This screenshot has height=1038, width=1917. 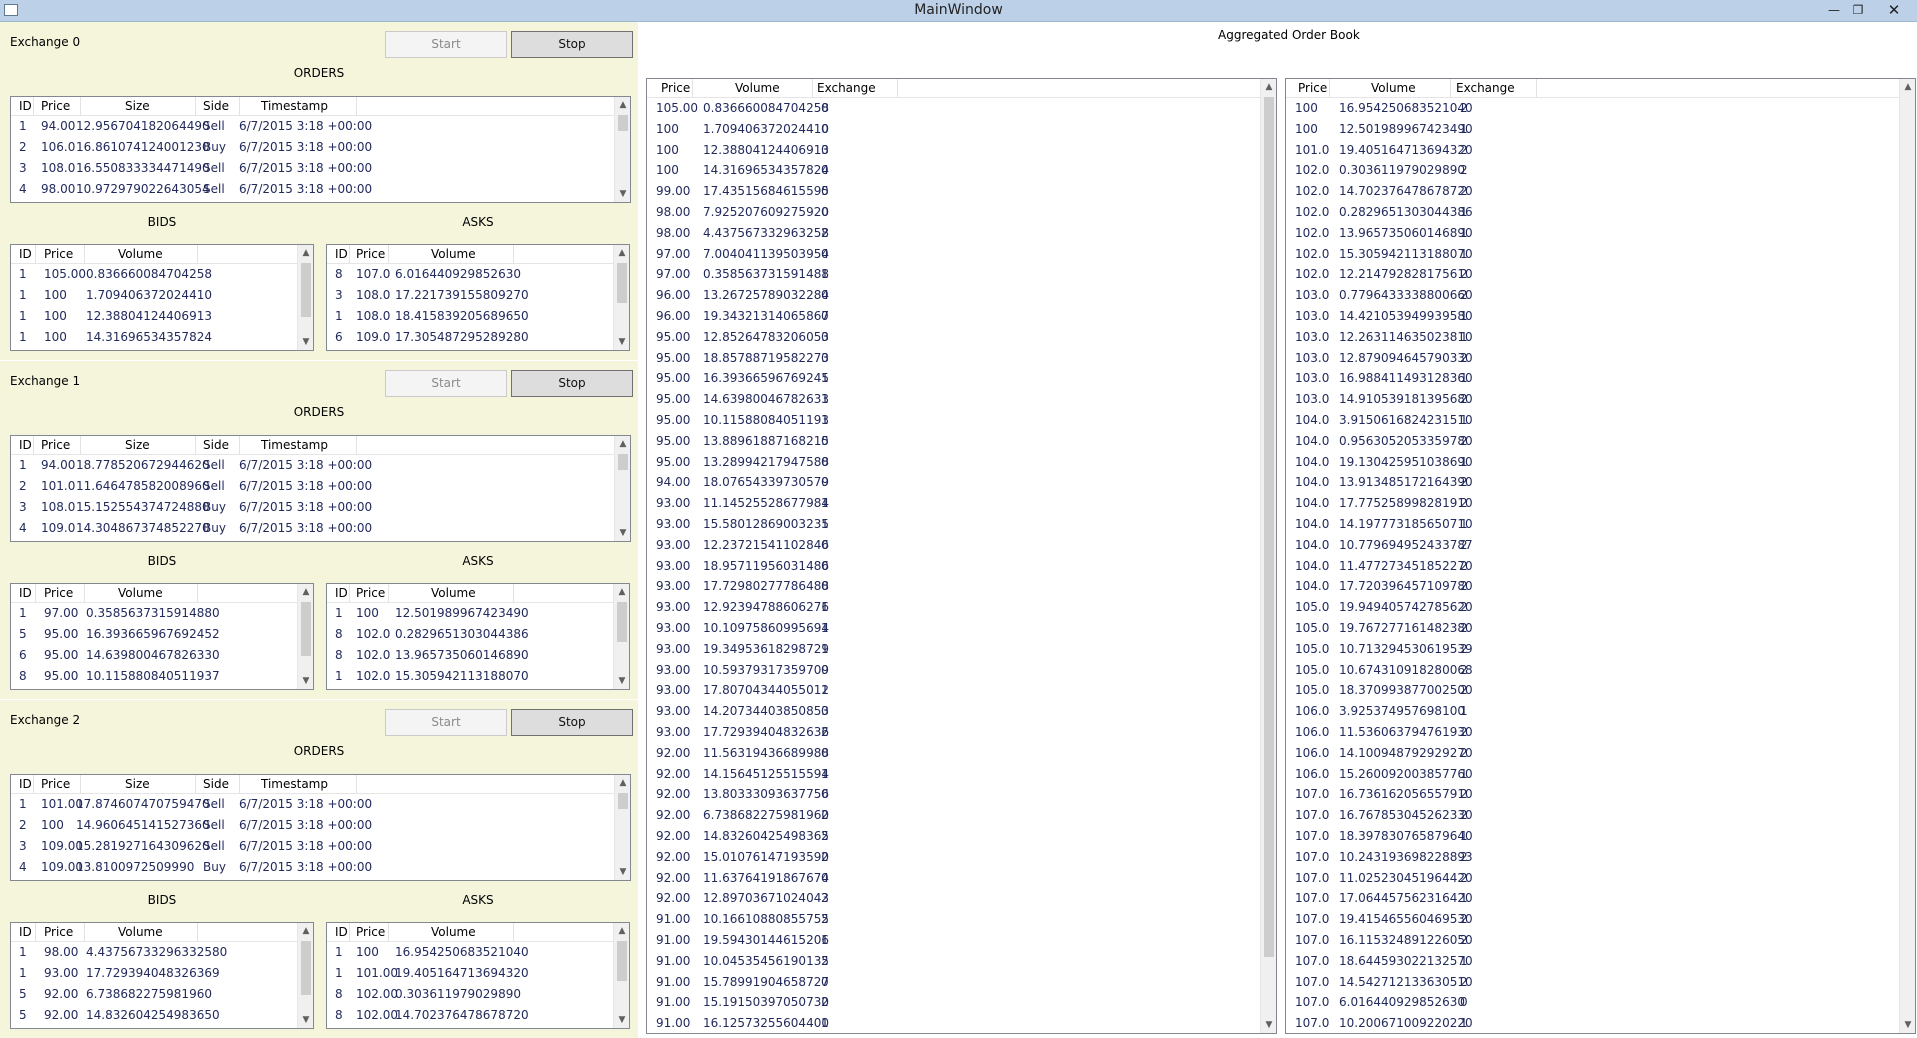 I want to click on table-row: 1 100 12.501989967423490, so click(x=470, y=613).